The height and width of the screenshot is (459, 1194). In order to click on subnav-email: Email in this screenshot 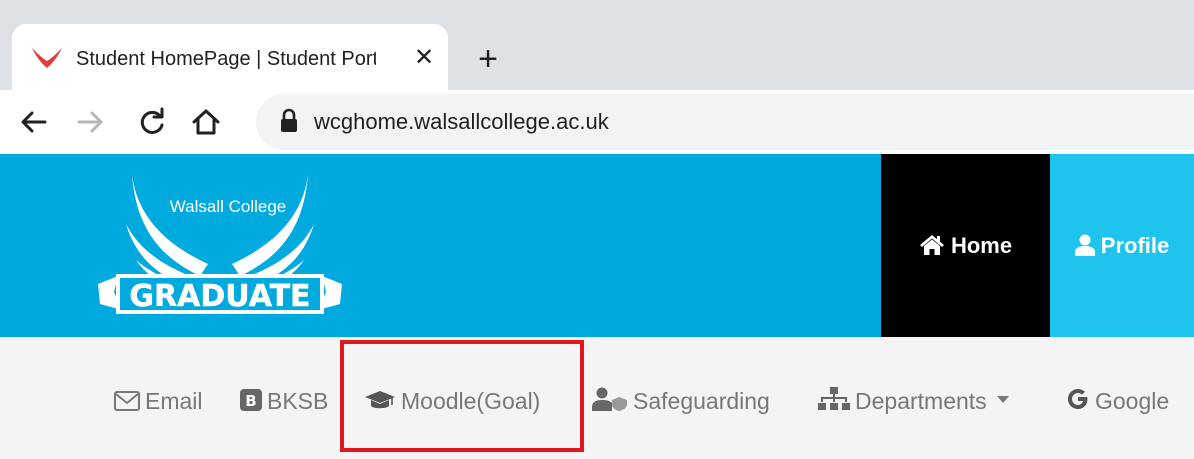, I will do `click(158, 399)`.